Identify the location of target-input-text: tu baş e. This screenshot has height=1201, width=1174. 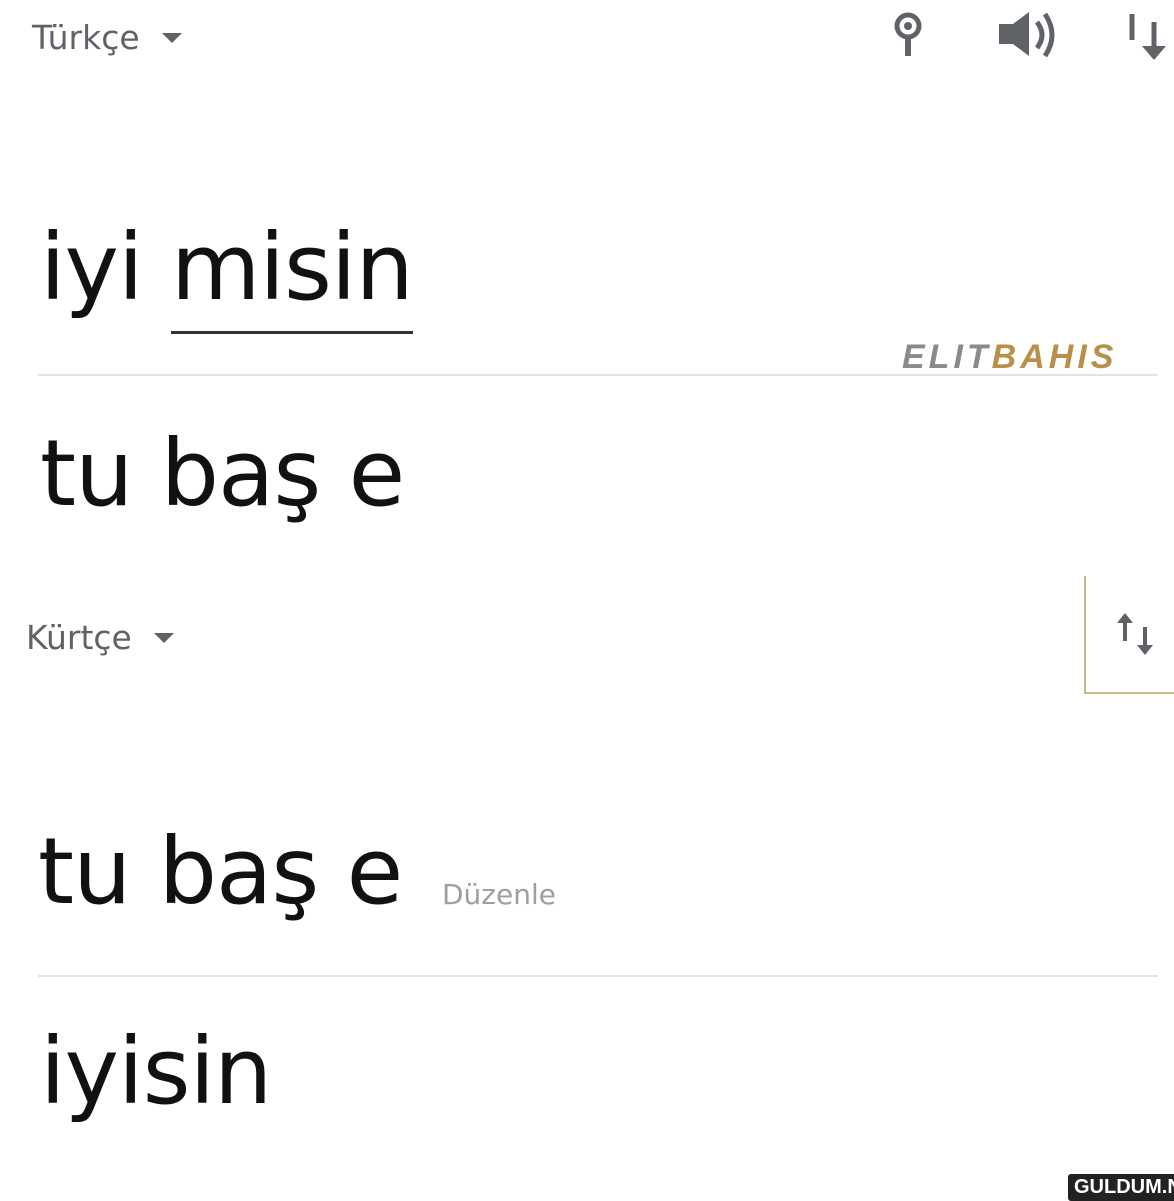
(220, 872).